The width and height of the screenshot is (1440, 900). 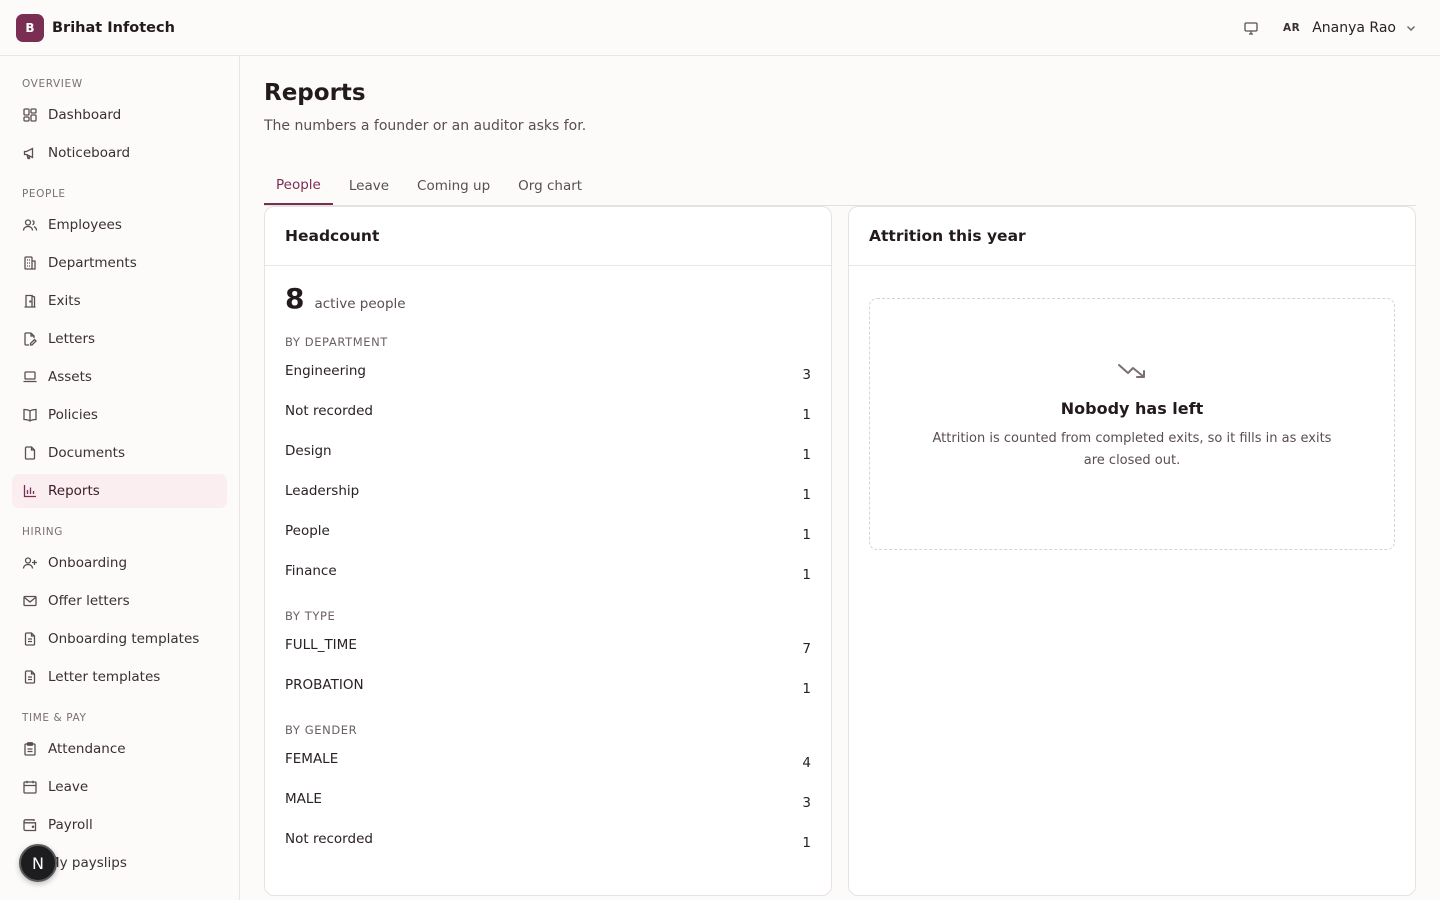 What do you see at coordinates (1411, 28) in the screenshot?
I see `chevron-down-icon` at bounding box center [1411, 28].